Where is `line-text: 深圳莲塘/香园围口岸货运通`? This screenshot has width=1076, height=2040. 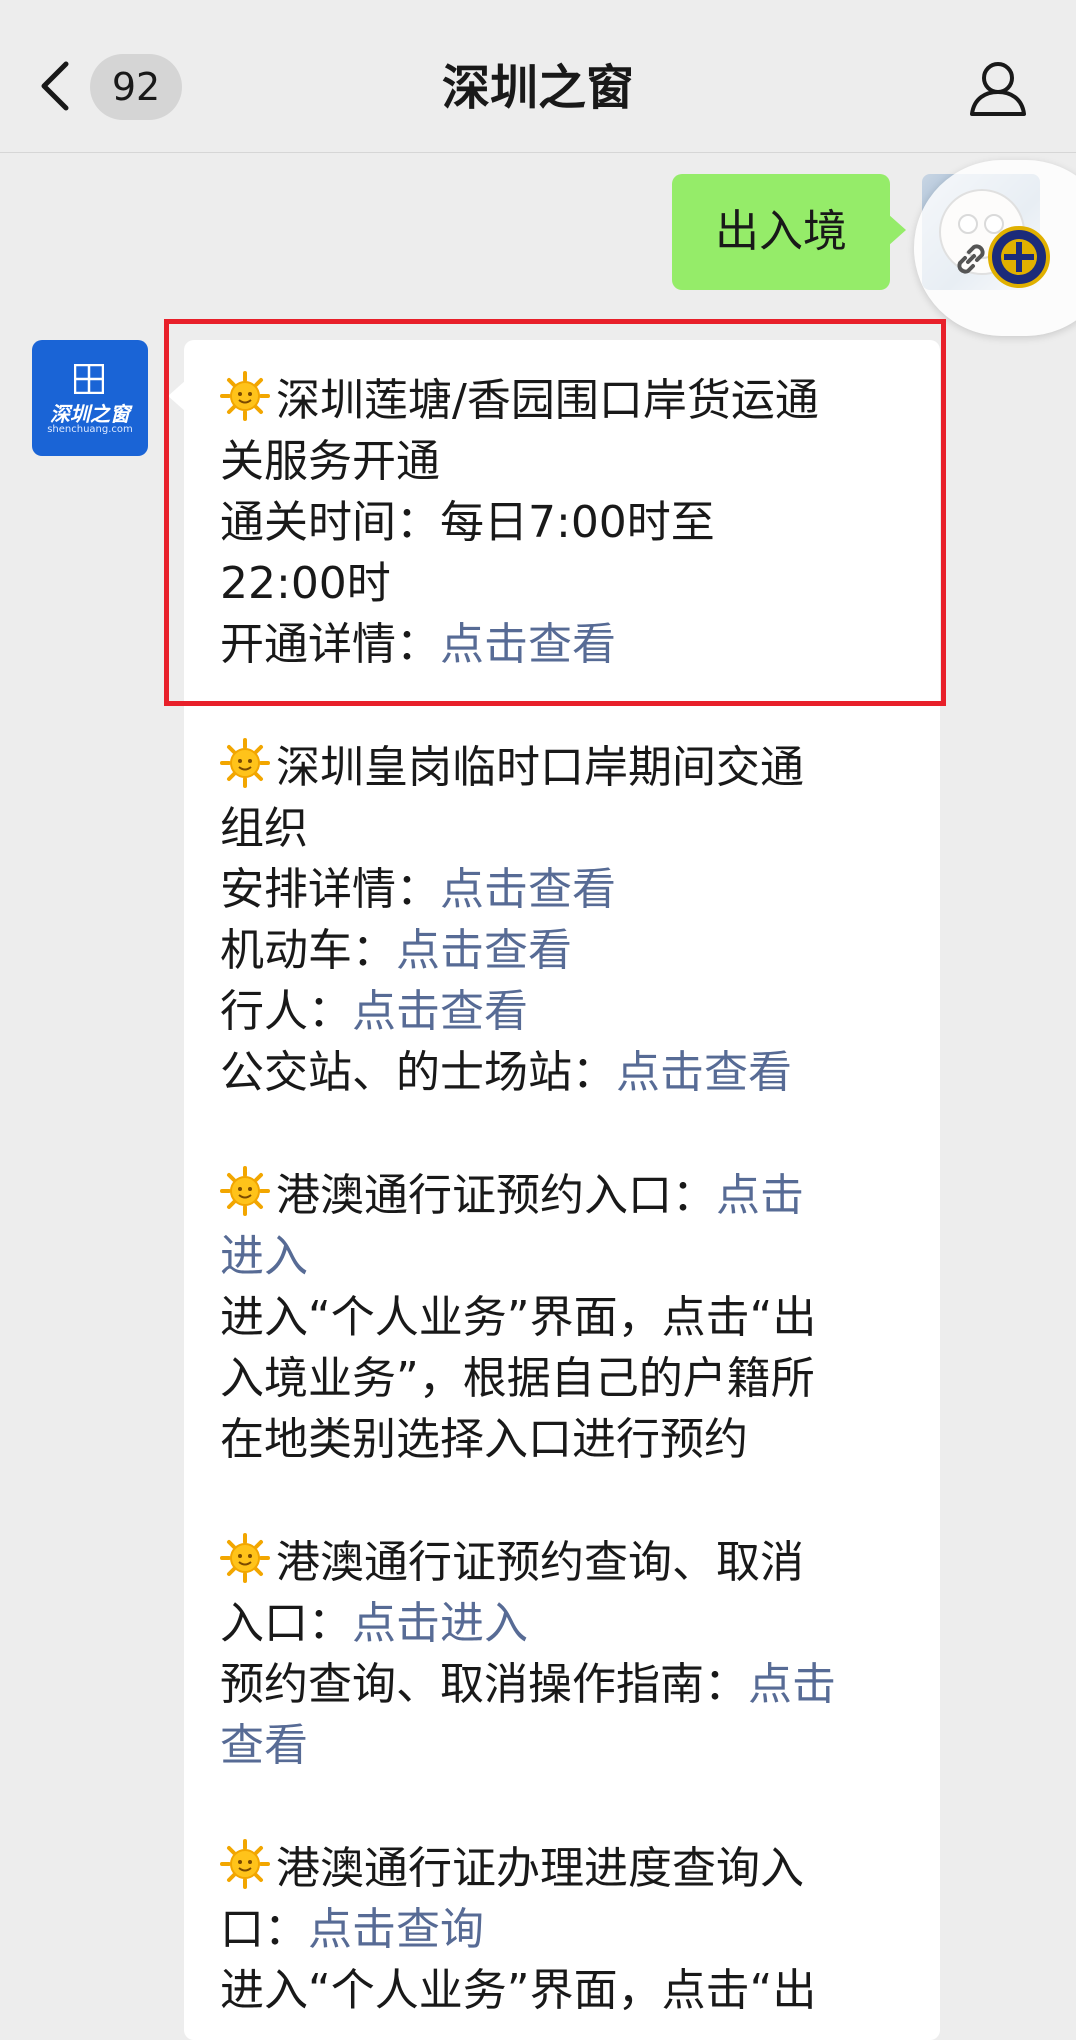 line-text: 深圳莲塘/香园围口岸货运通 is located at coordinates (547, 400).